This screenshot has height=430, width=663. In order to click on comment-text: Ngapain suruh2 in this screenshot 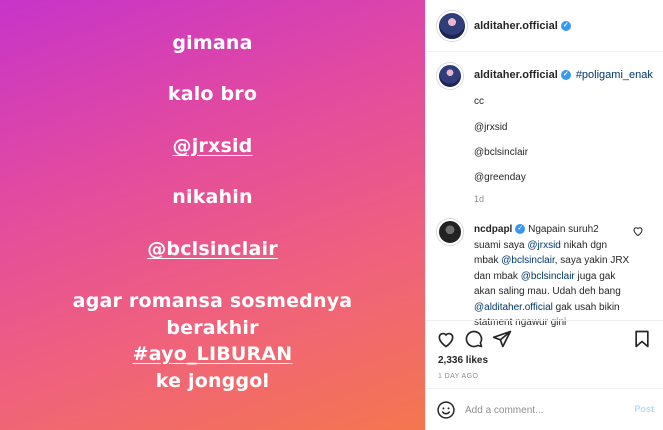, I will do `click(563, 229)`.